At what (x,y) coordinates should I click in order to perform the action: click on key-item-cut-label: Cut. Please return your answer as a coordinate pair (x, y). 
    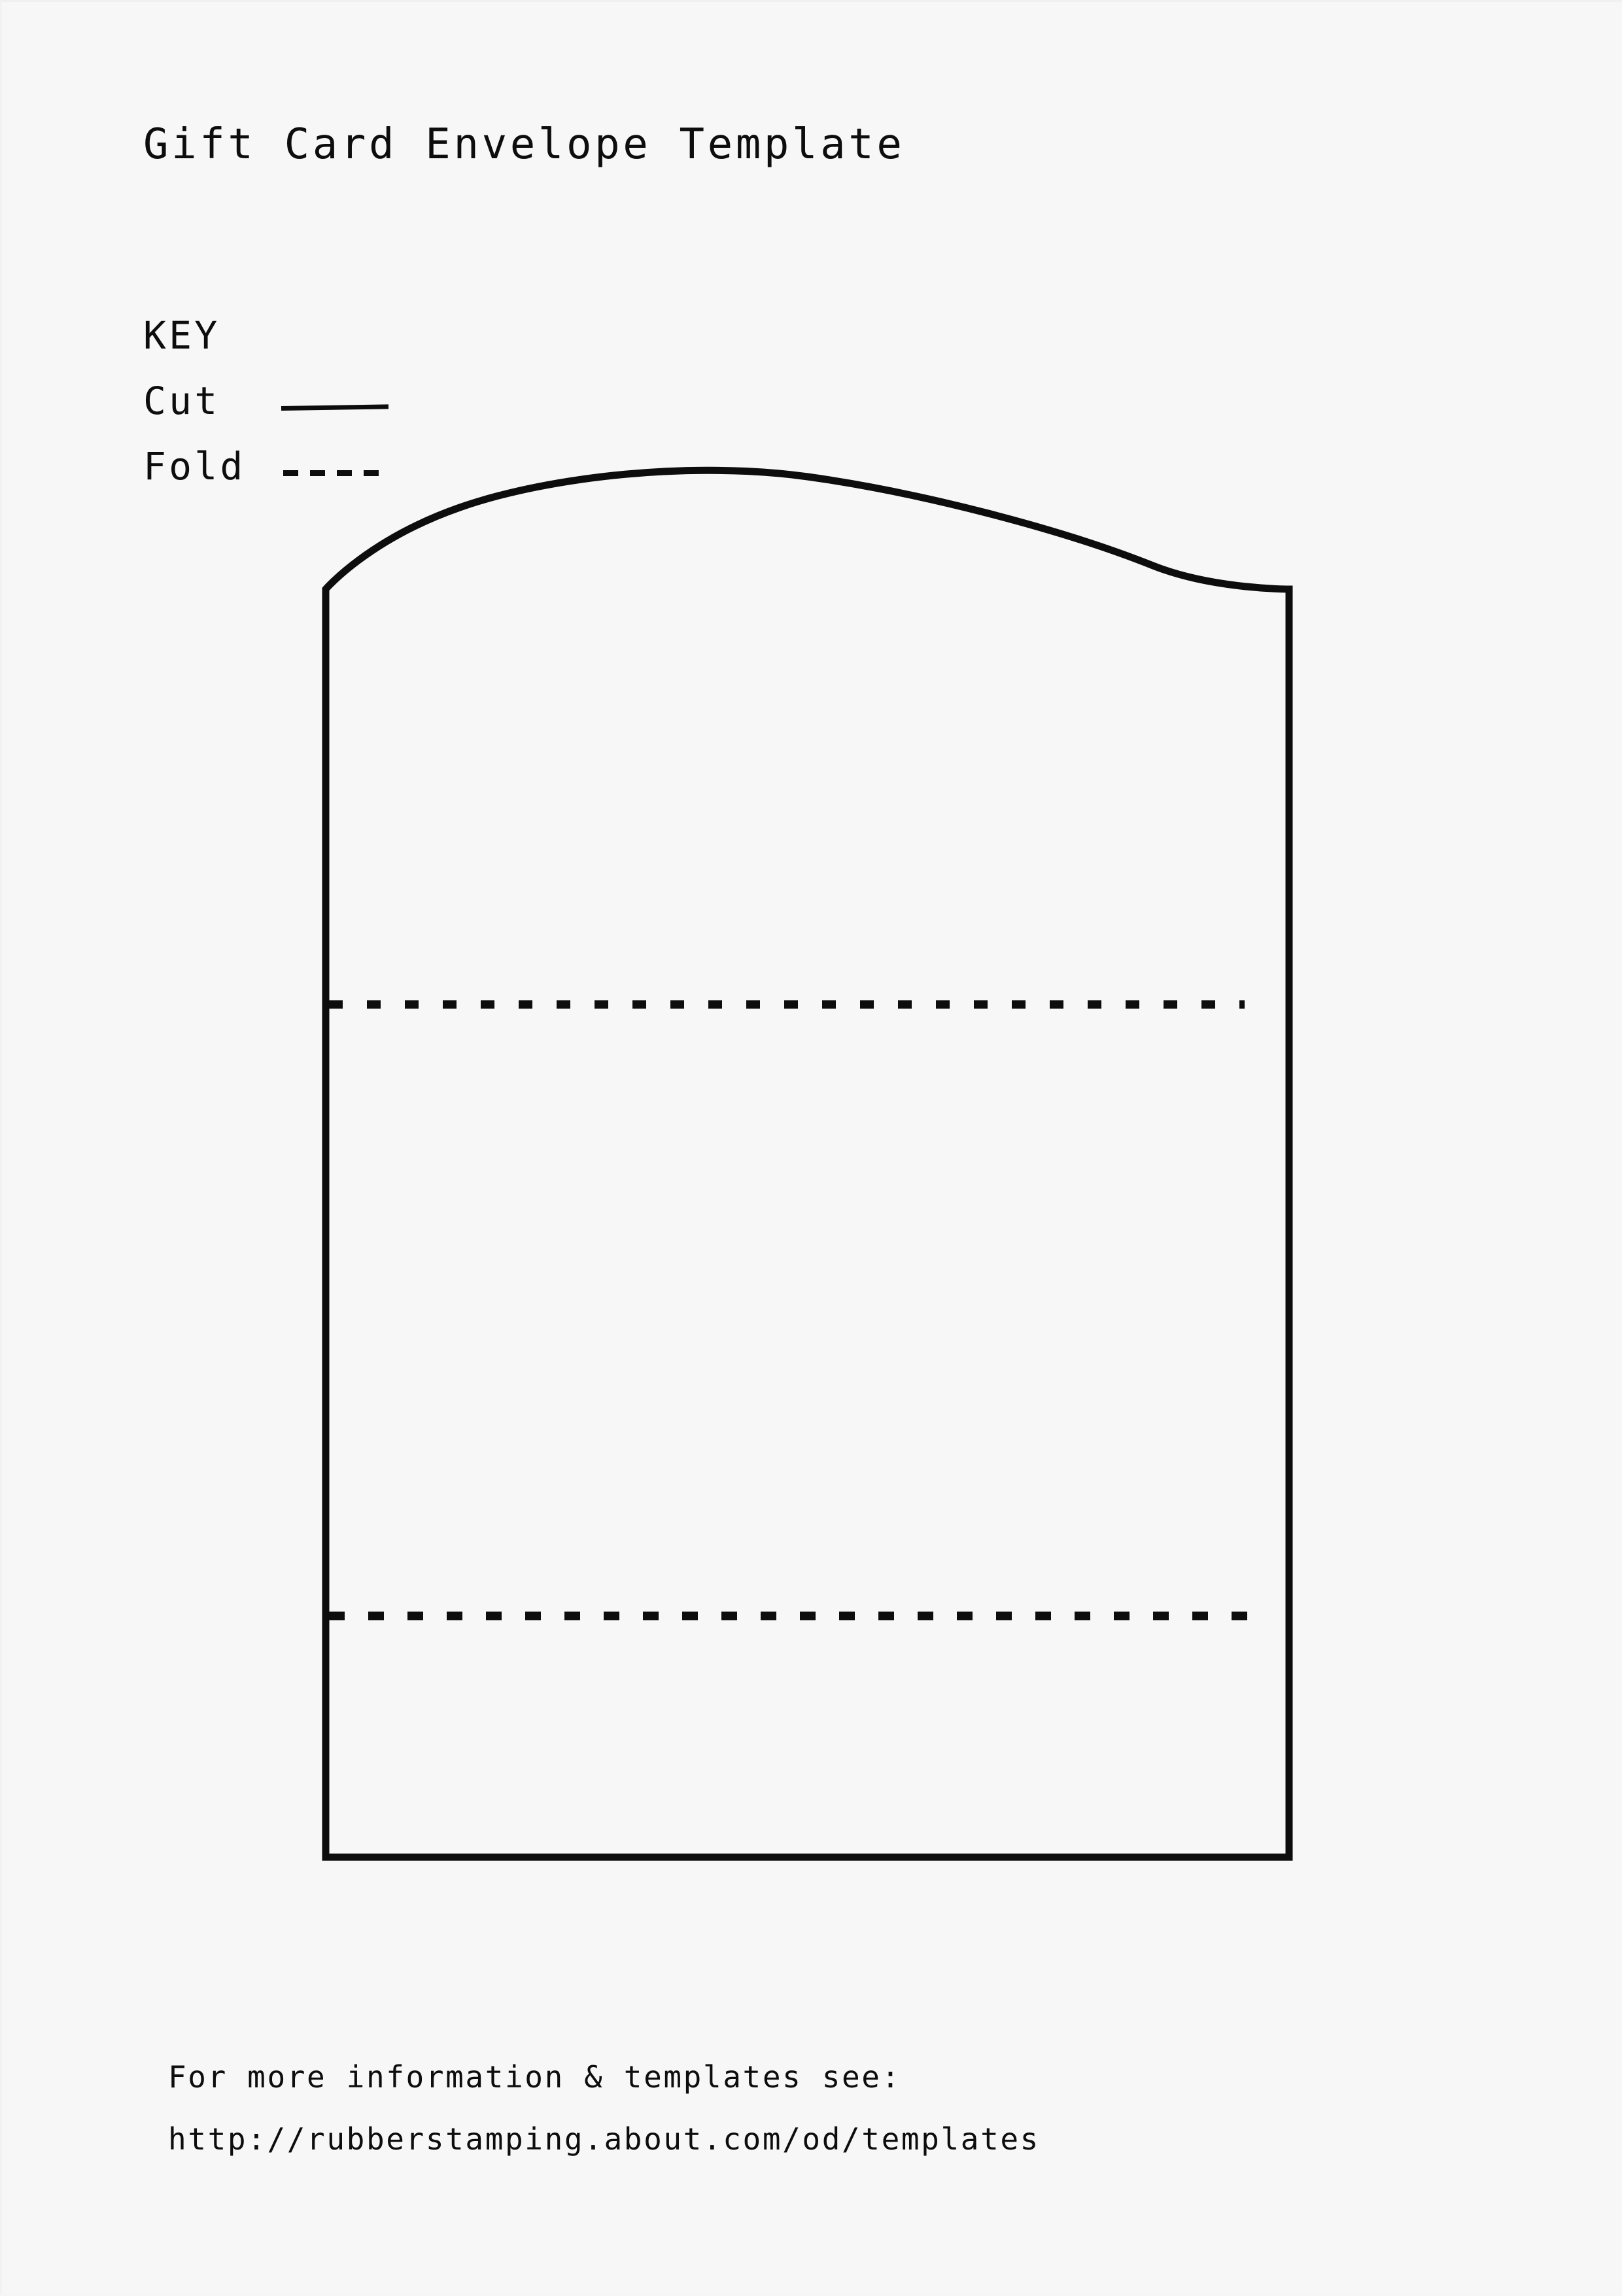
    Looking at the image, I should click on (181, 401).